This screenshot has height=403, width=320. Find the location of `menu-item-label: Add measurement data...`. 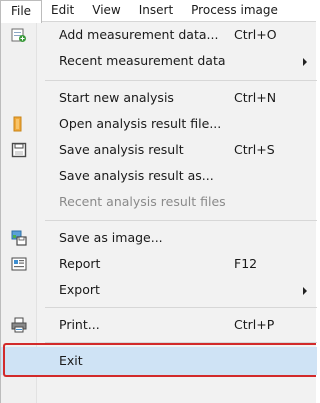

menu-item-label: Add measurement data... is located at coordinates (139, 34).